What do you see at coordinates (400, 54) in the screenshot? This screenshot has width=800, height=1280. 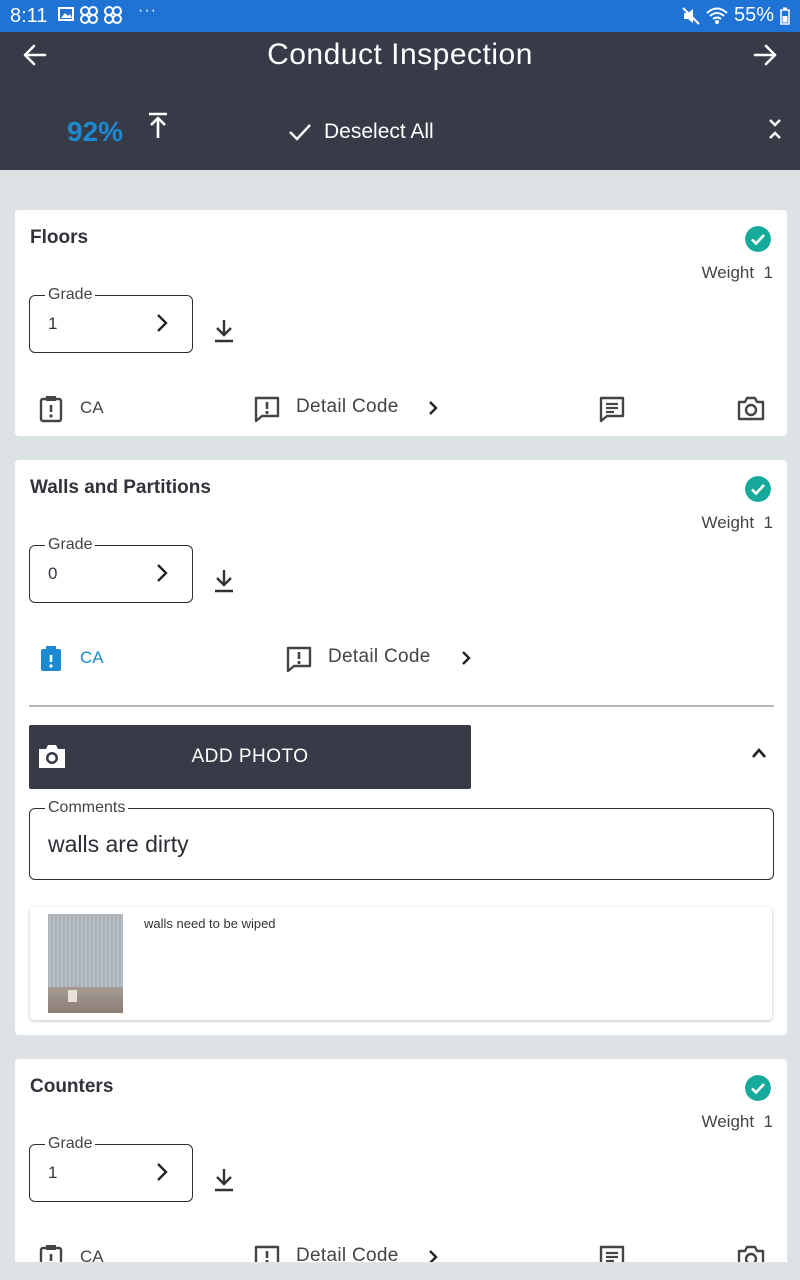 I see `page-title: Conduct Inspection` at bounding box center [400, 54].